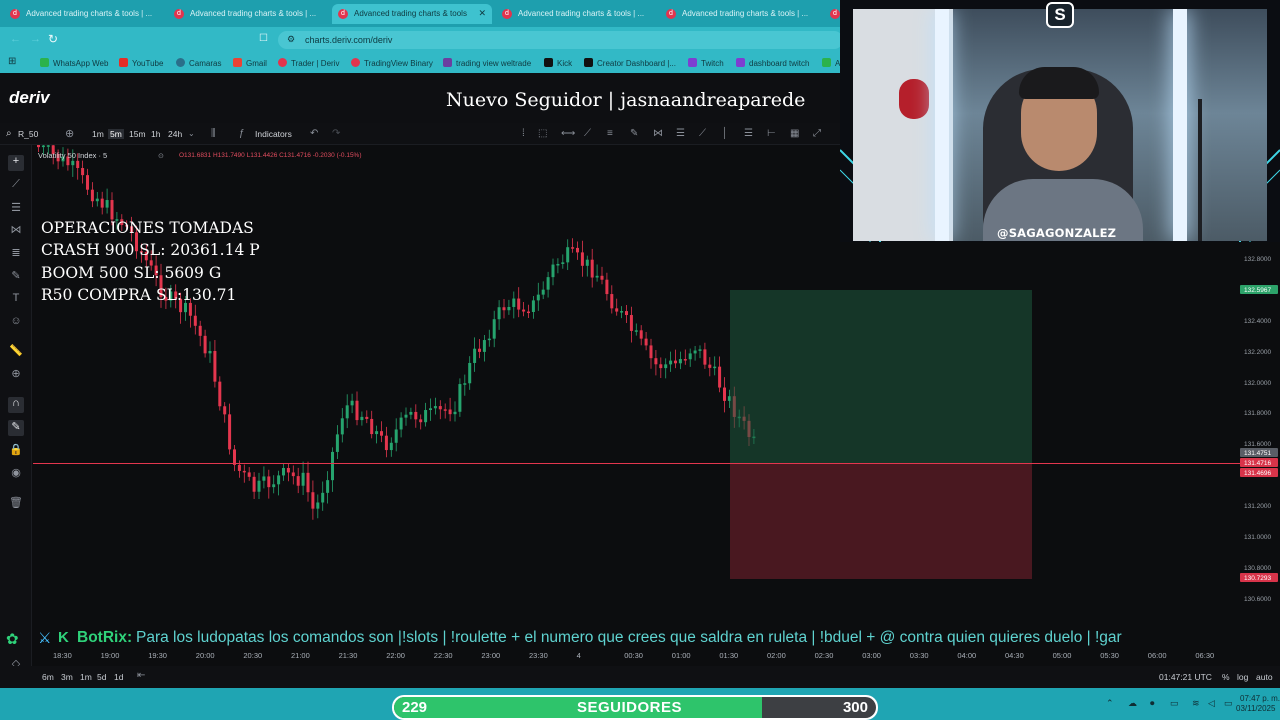 The width and height of the screenshot is (1280, 720). Describe the element at coordinates (1226, 677) in the screenshot. I see `percent-scale-toggle: %` at that location.